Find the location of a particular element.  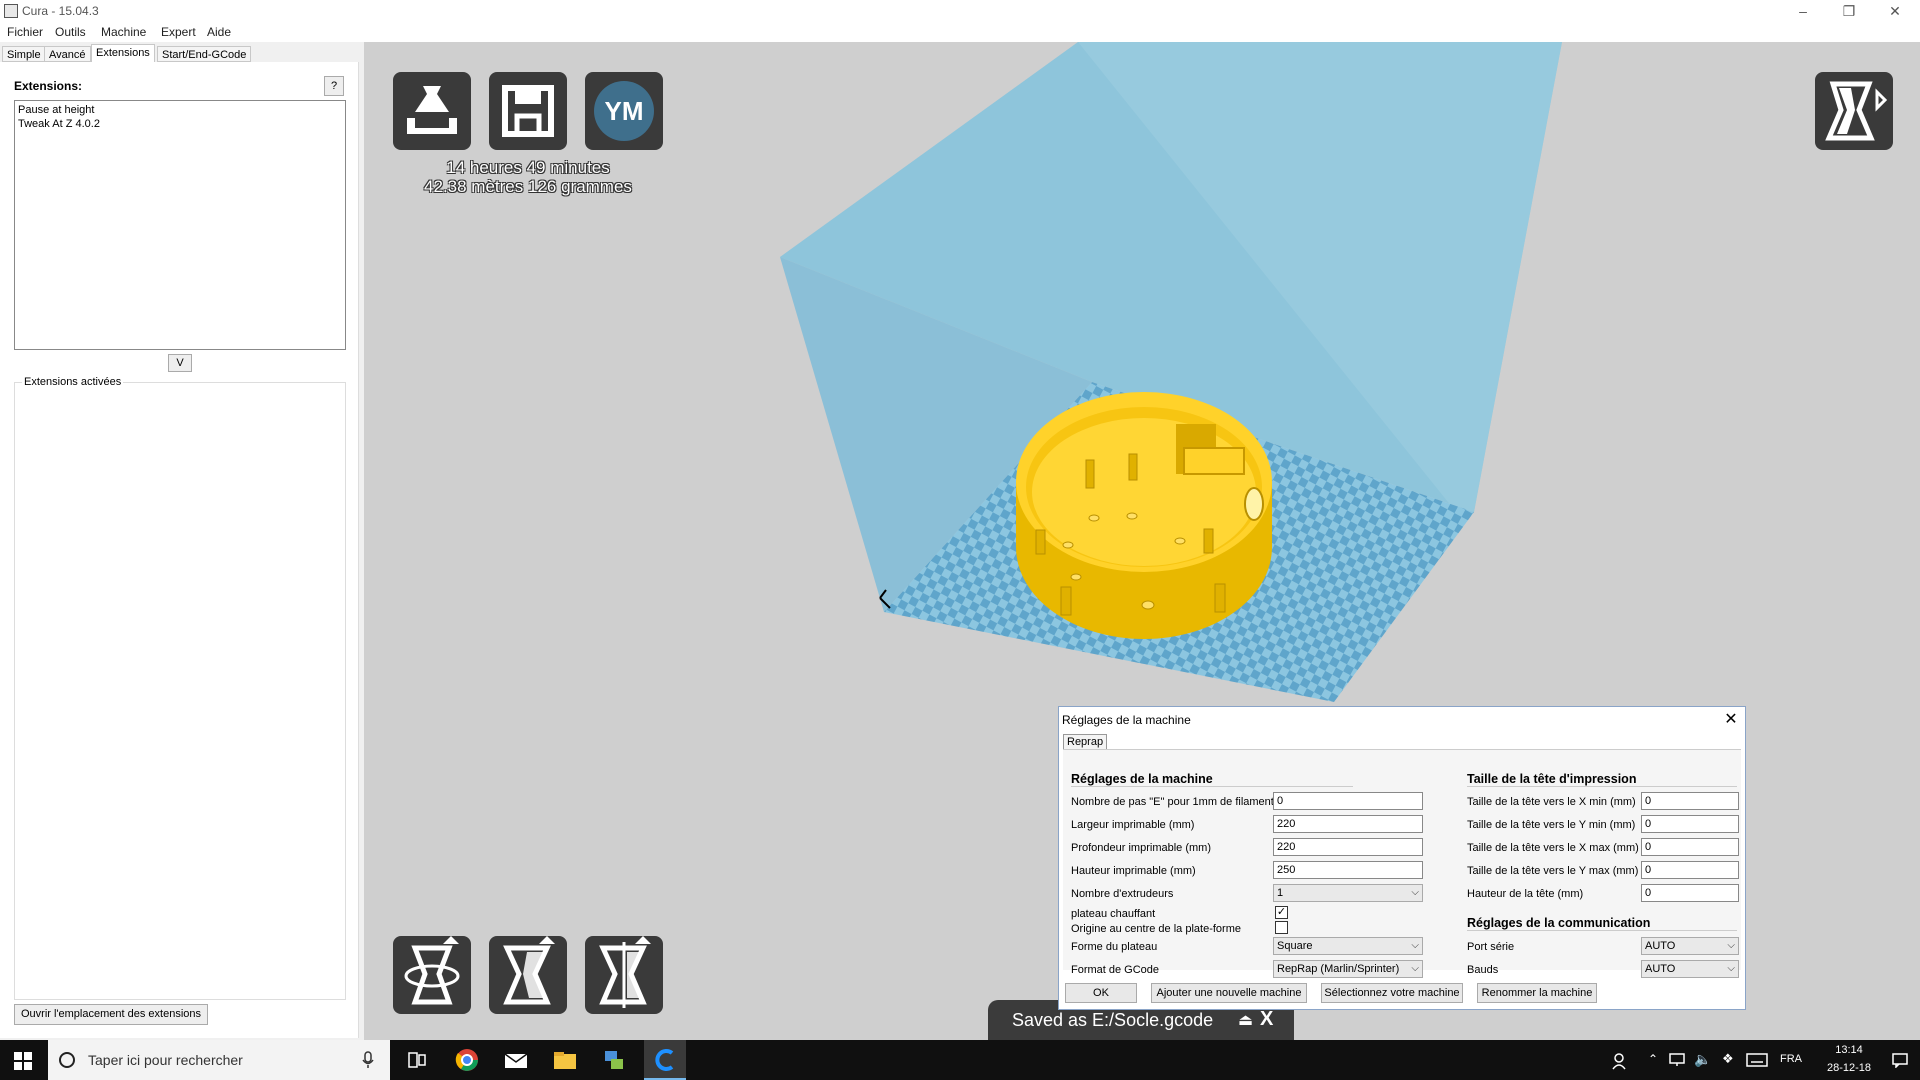

cura-taskbar-button is located at coordinates (665, 1060).